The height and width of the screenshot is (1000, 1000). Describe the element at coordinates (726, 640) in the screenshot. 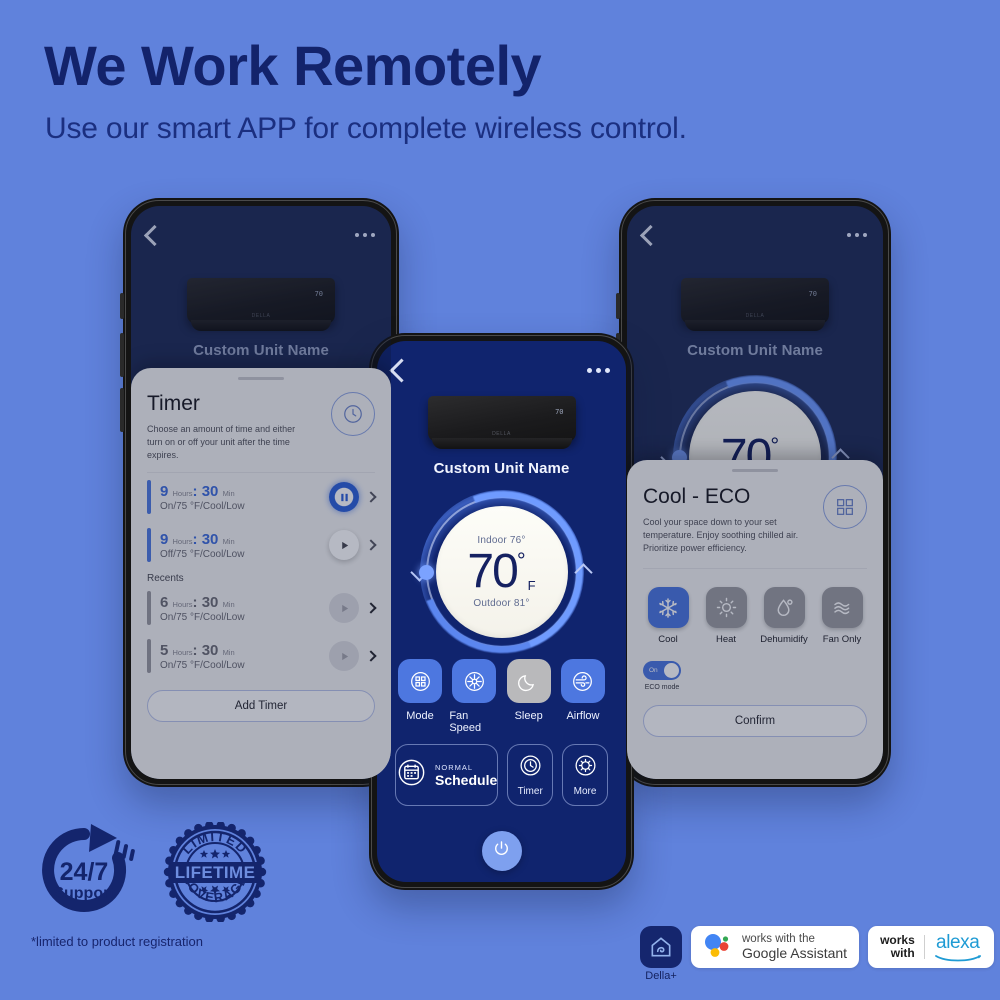

I see `mode-label: Heat` at that location.